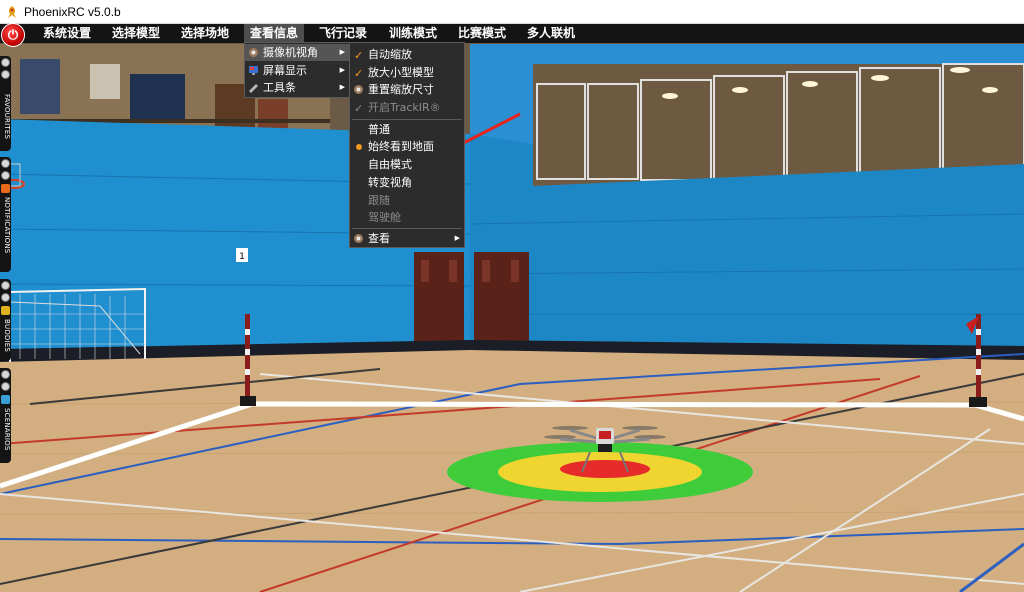  I want to click on sidebar-tab-scenarios-label: SCENARIOS, so click(7, 429).